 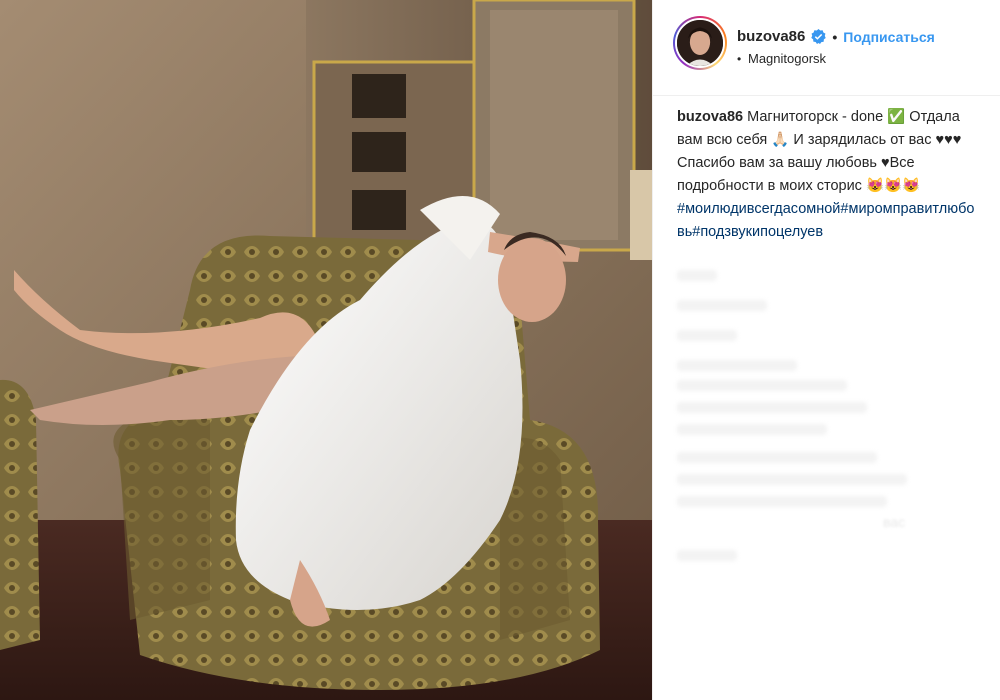 I want to click on location-link: Magnitogorsk, so click(x=787, y=58).